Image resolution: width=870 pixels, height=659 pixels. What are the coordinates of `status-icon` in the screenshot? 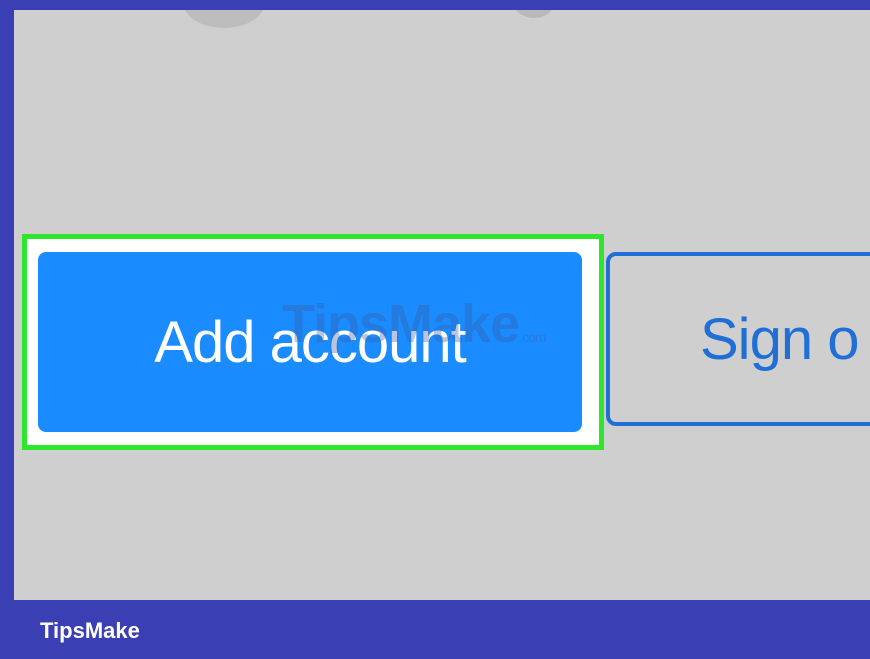 It's located at (534, 14).